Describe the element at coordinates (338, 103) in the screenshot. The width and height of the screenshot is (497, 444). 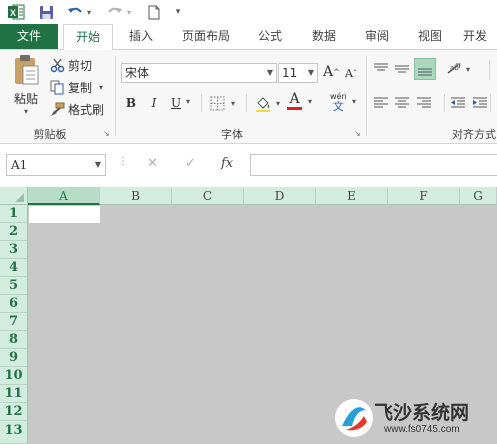
I see `phonetic-guide-button: wén 文` at that location.